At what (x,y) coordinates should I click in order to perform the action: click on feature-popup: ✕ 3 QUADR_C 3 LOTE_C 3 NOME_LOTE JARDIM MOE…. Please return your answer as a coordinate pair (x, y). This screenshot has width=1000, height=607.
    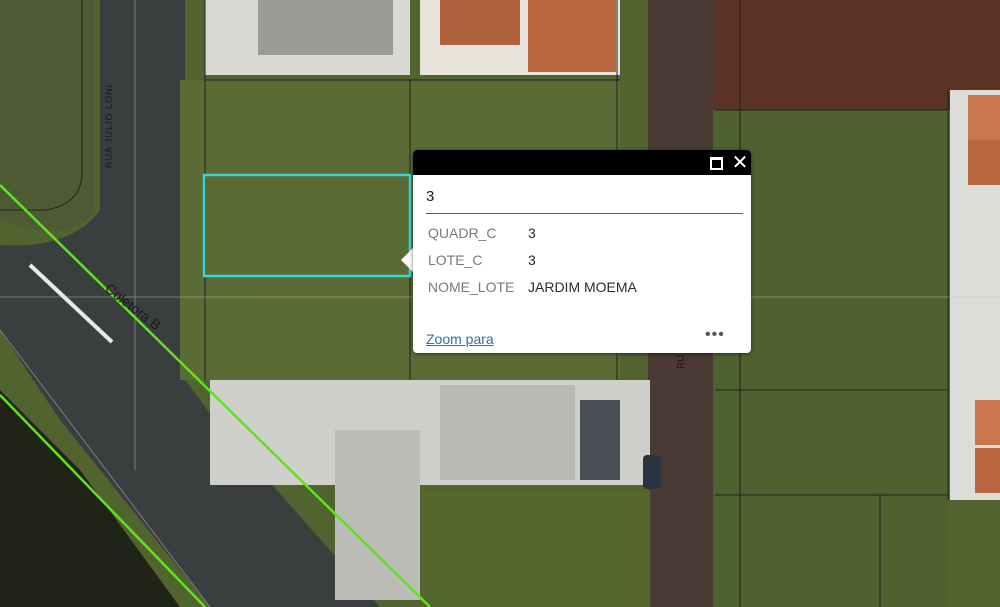
    Looking at the image, I should click on (582, 251).